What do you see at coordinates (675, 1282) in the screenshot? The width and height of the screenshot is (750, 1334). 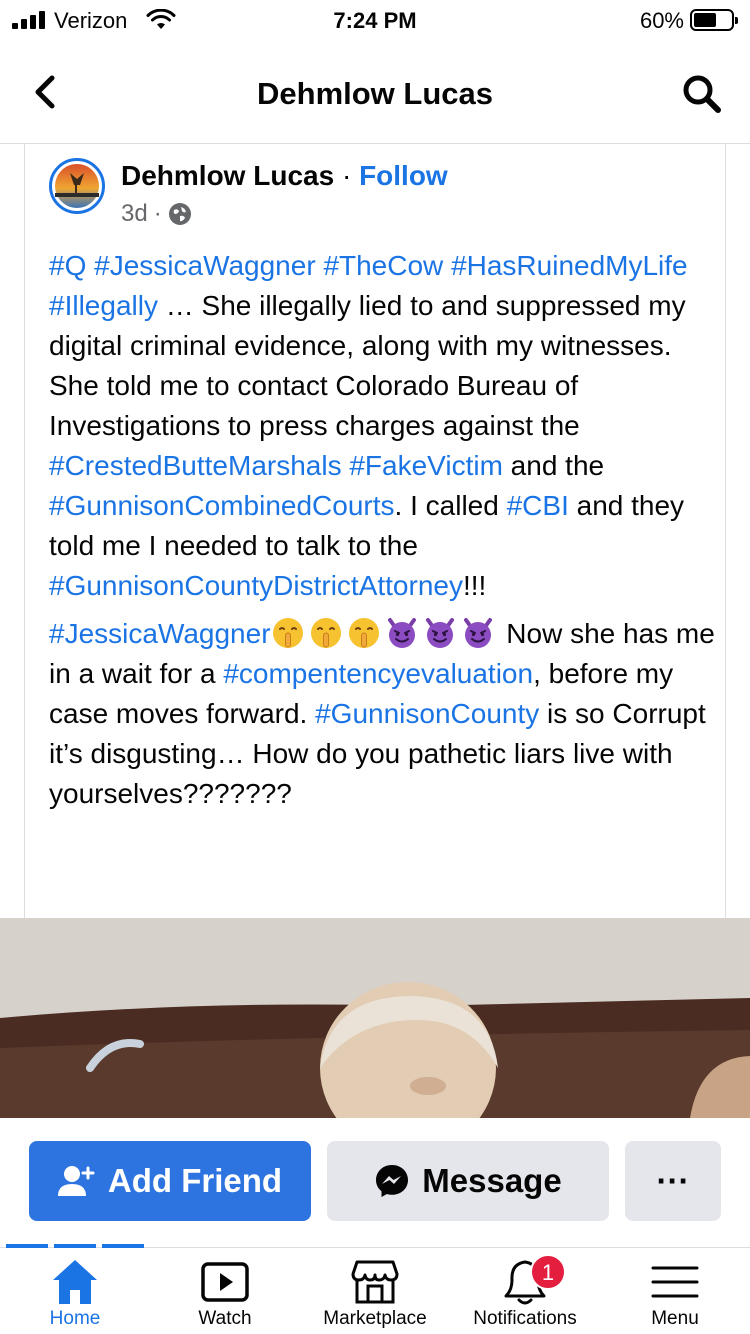 I see `menu-icon` at bounding box center [675, 1282].